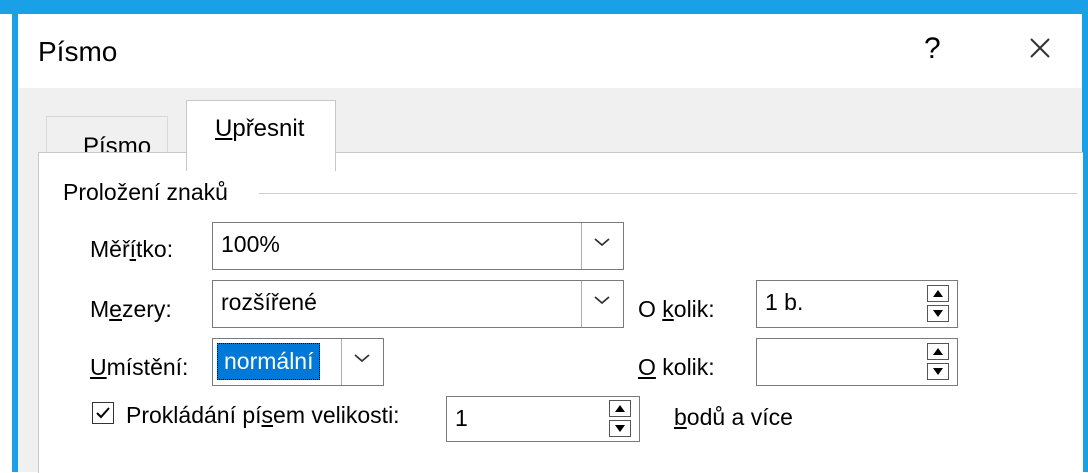 Image resolution: width=1088 pixels, height=473 pixels. I want to click on position-dropdown: normální, so click(298, 362).